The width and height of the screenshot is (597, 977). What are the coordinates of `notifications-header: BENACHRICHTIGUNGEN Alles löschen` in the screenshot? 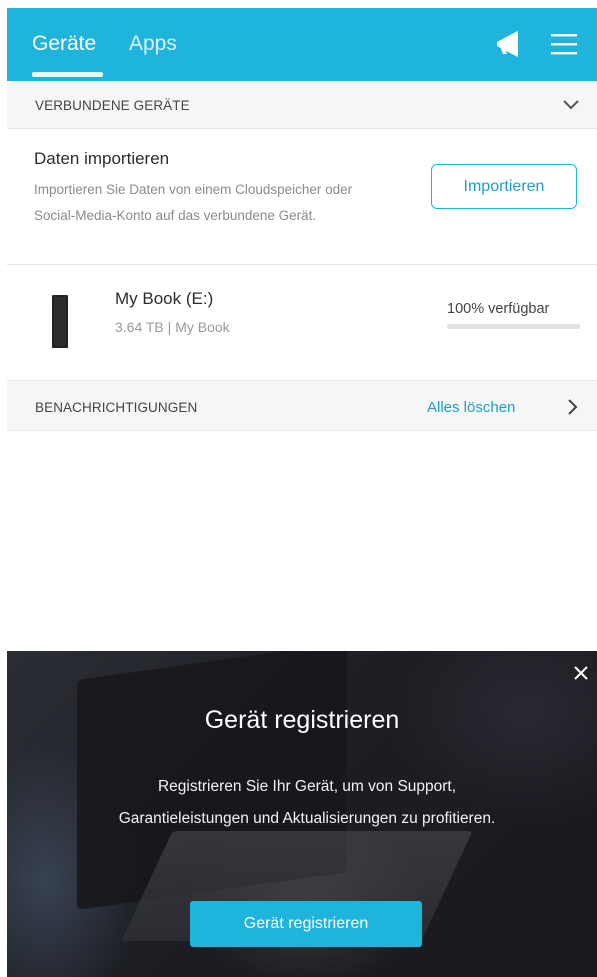 It's located at (302, 405).